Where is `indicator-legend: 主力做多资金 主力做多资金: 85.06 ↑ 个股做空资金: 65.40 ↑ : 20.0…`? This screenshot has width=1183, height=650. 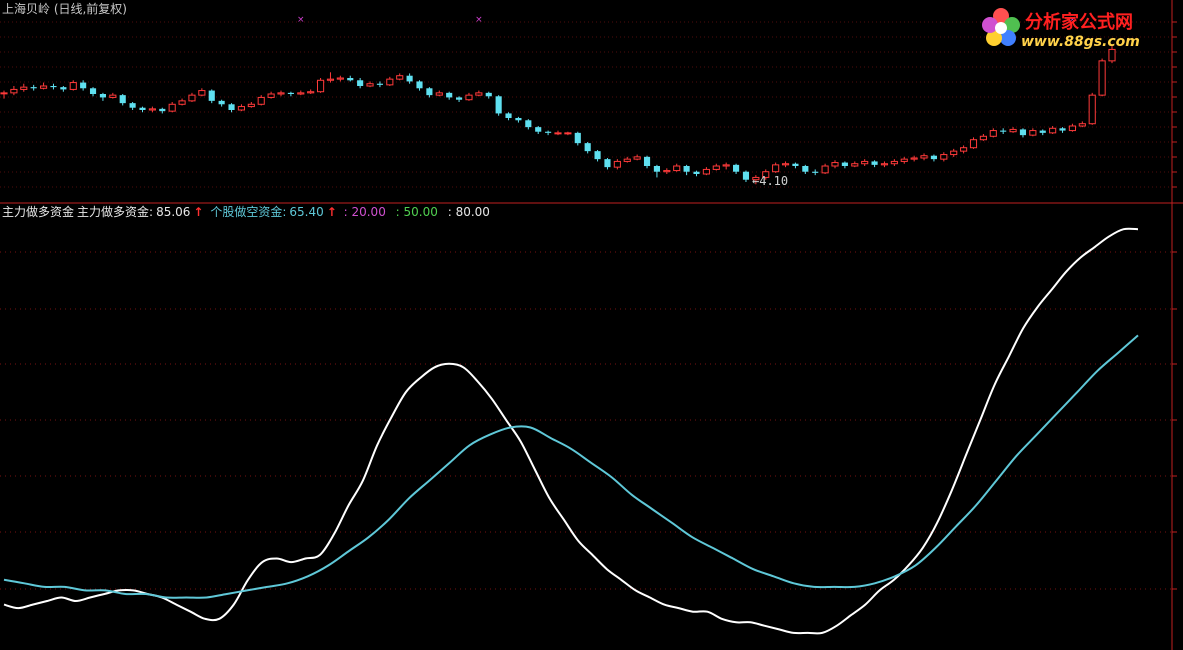
indicator-legend: 主力做多资金 主力做多资金: 85.06 ↑ 个股做空资金: 65.40 ↑ : 20.0… is located at coordinates (249, 211).